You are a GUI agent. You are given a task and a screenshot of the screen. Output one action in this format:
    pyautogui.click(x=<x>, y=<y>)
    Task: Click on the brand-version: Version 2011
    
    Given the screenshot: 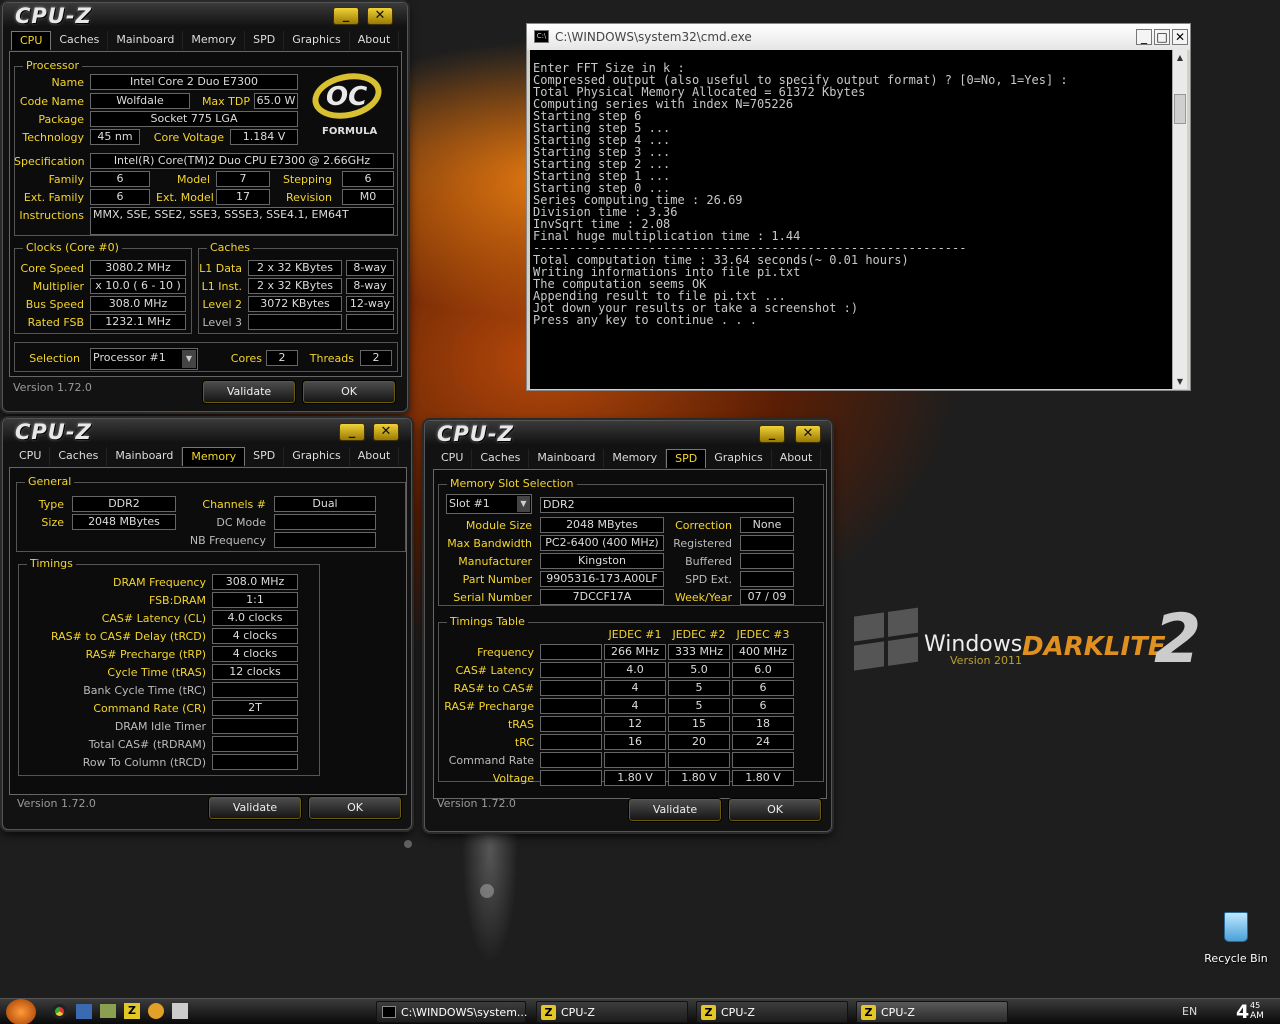 What is the action you would take?
    pyautogui.click(x=986, y=660)
    